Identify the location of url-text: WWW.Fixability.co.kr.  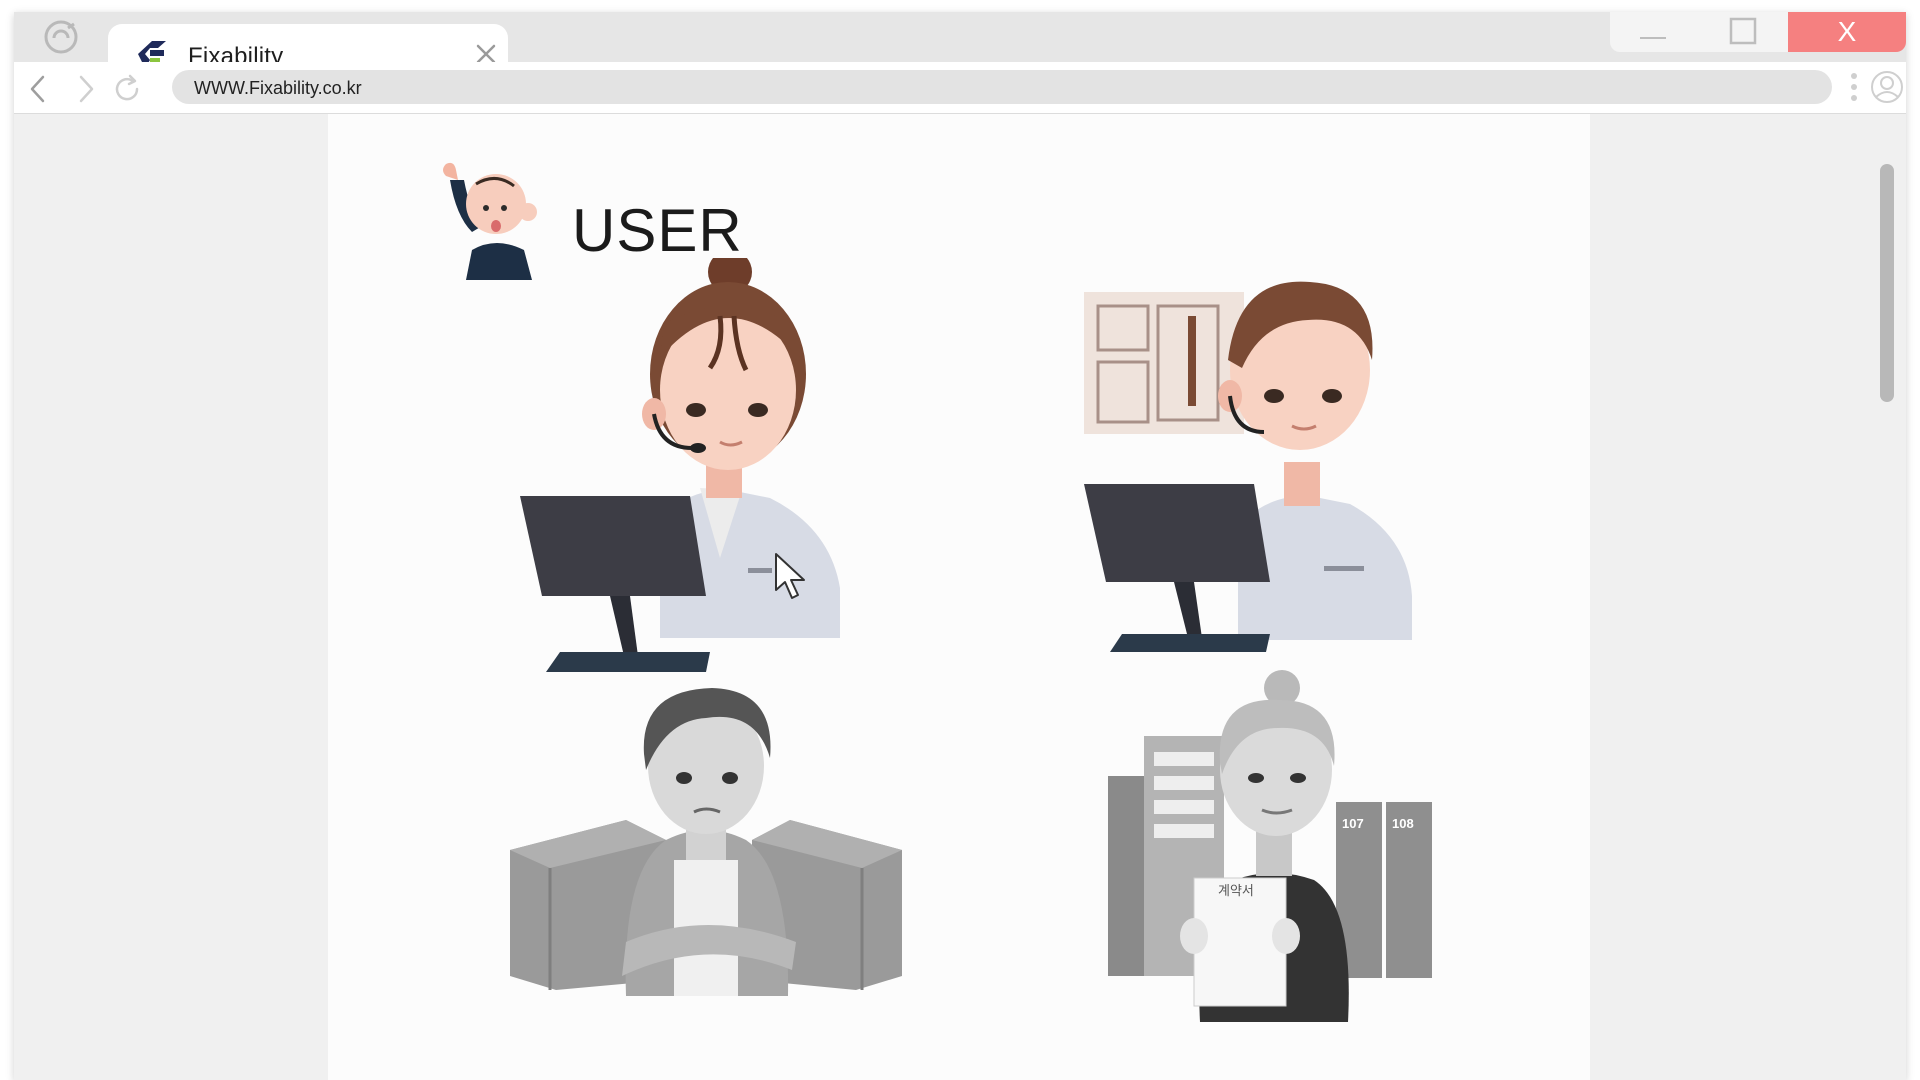
(278, 88).